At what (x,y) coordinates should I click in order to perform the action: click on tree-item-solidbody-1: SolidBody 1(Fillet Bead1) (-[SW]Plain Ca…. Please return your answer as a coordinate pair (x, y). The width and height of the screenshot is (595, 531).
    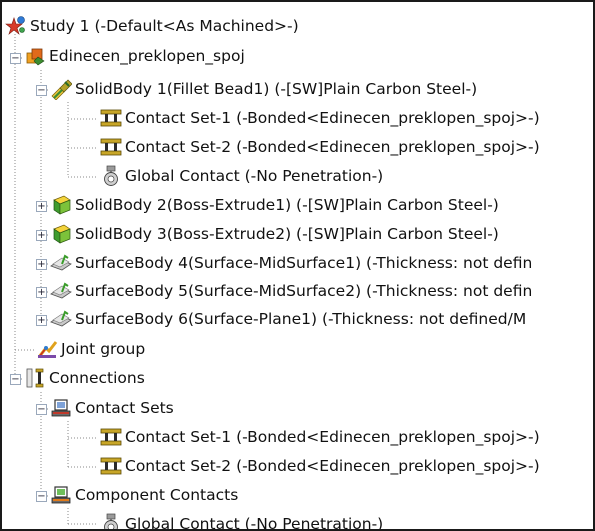
    Looking at the image, I should click on (263, 89).